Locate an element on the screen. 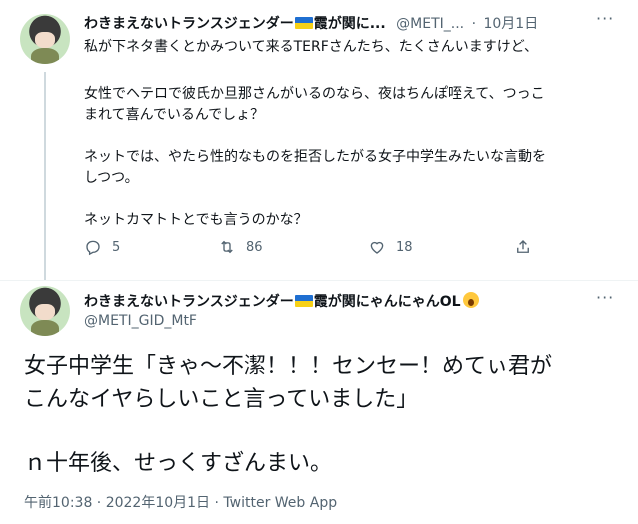 This screenshot has height=524, width=638. tweet-text-line: こんなイヤらしいこと言っていました」 is located at coordinates (221, 399).